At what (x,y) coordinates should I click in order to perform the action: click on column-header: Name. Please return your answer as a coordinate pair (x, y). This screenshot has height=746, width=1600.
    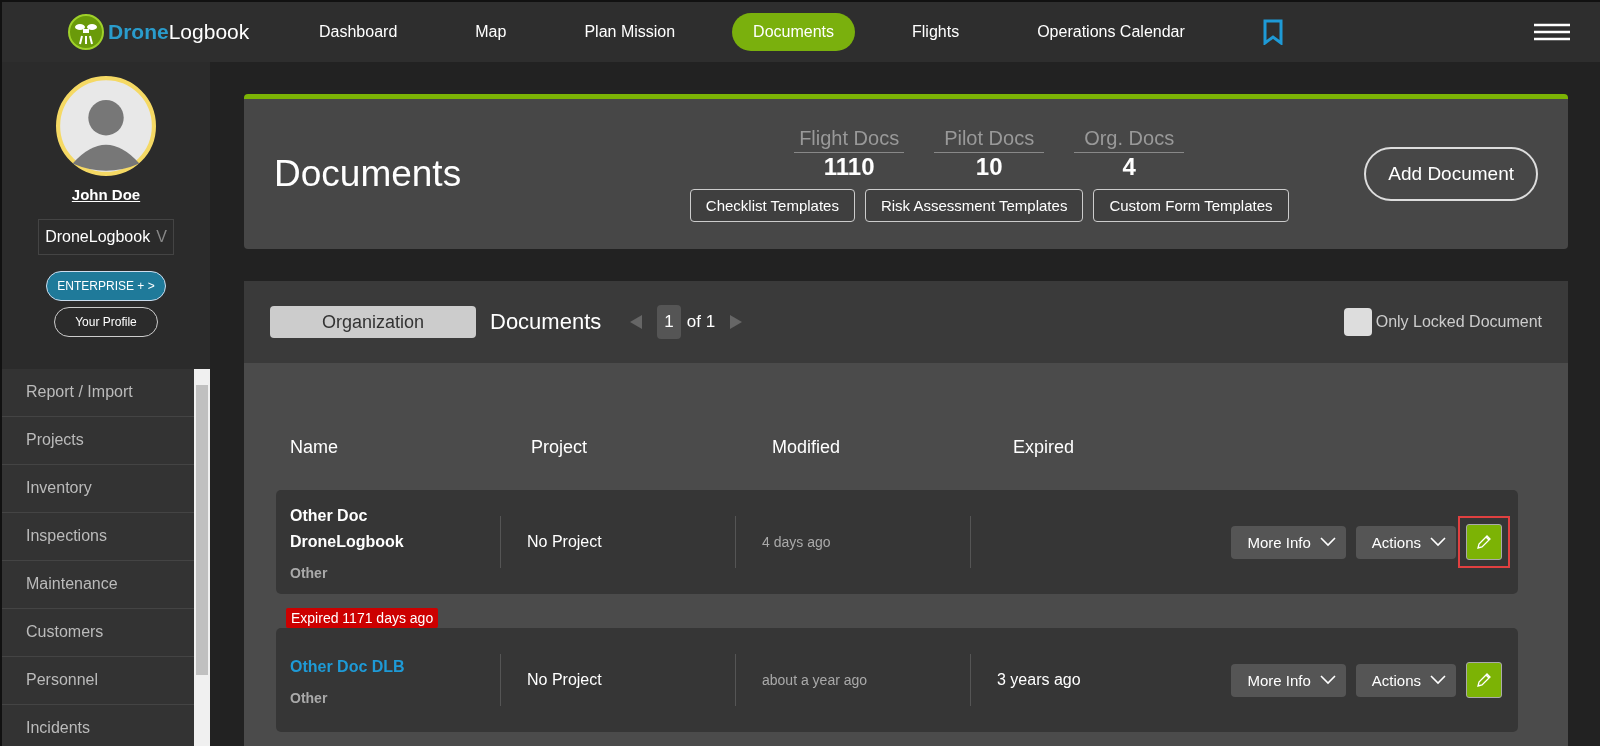
    Looking at the image, I should click on (314, 447).